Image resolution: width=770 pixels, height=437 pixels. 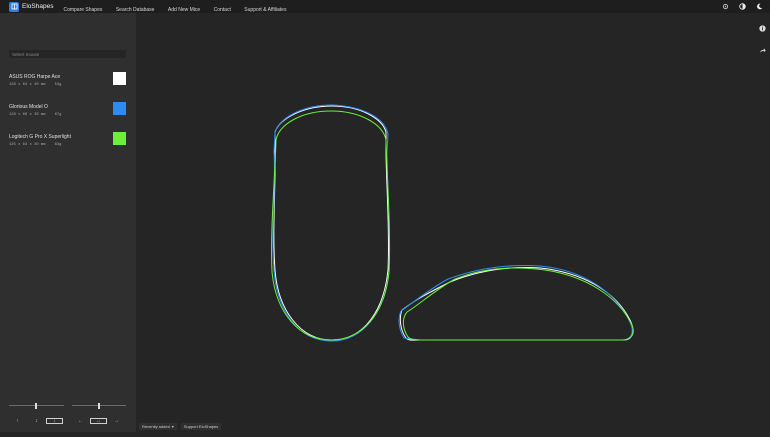 I want to click on side-view-outline-blue, so click(x=515, y=303).